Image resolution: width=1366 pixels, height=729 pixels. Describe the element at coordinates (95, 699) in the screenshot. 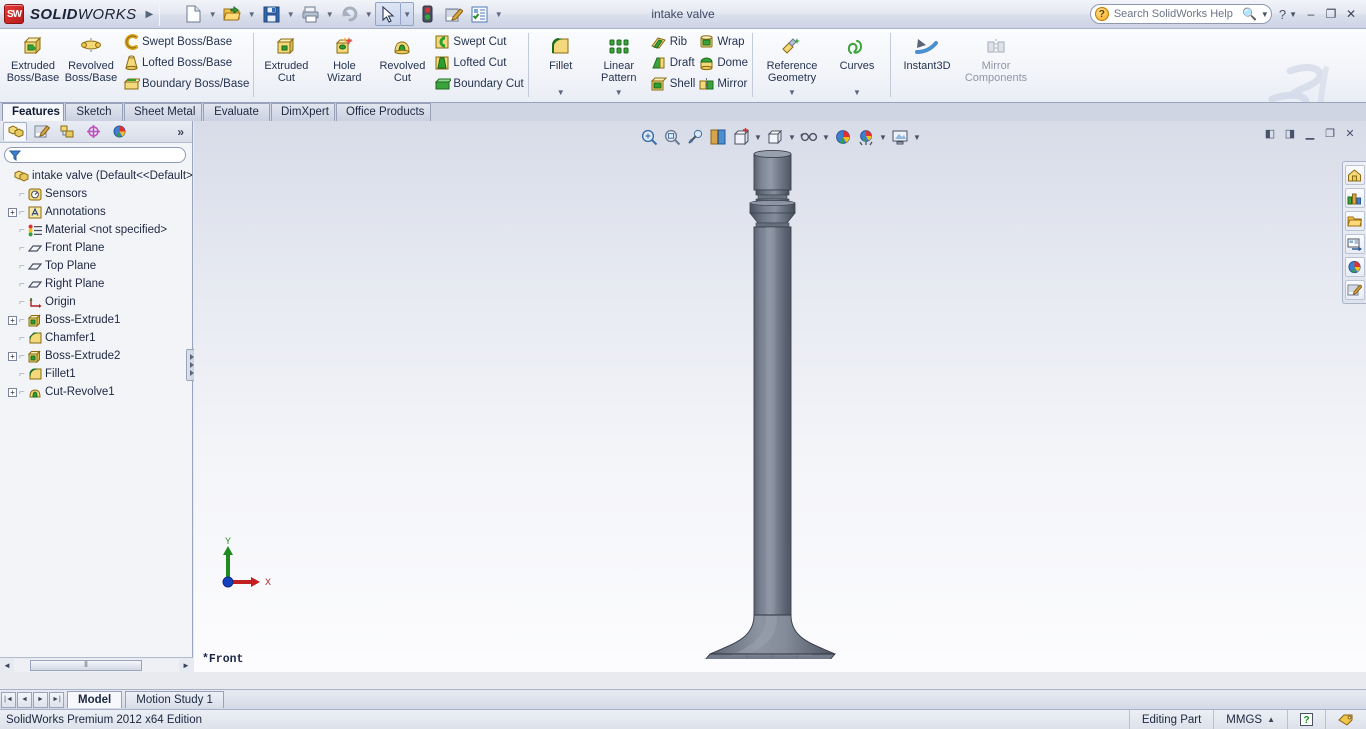

I see `tab-model: Model` at that location.